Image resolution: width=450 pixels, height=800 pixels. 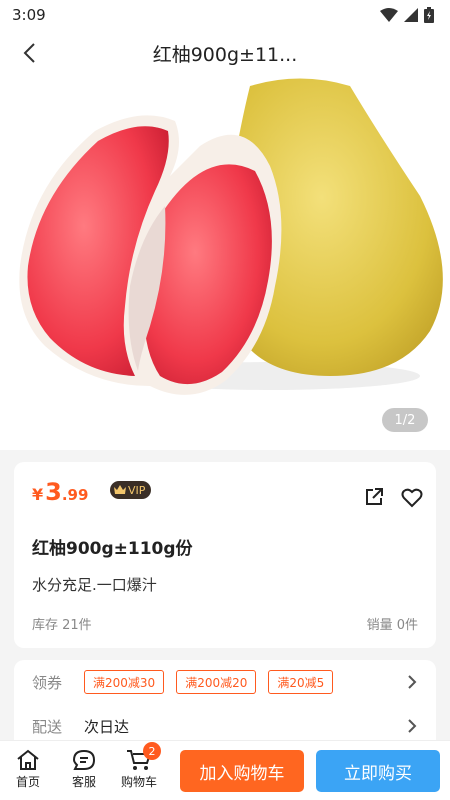 I want to click on tab-cart: 购物车 2, so click(x=139, y=766).